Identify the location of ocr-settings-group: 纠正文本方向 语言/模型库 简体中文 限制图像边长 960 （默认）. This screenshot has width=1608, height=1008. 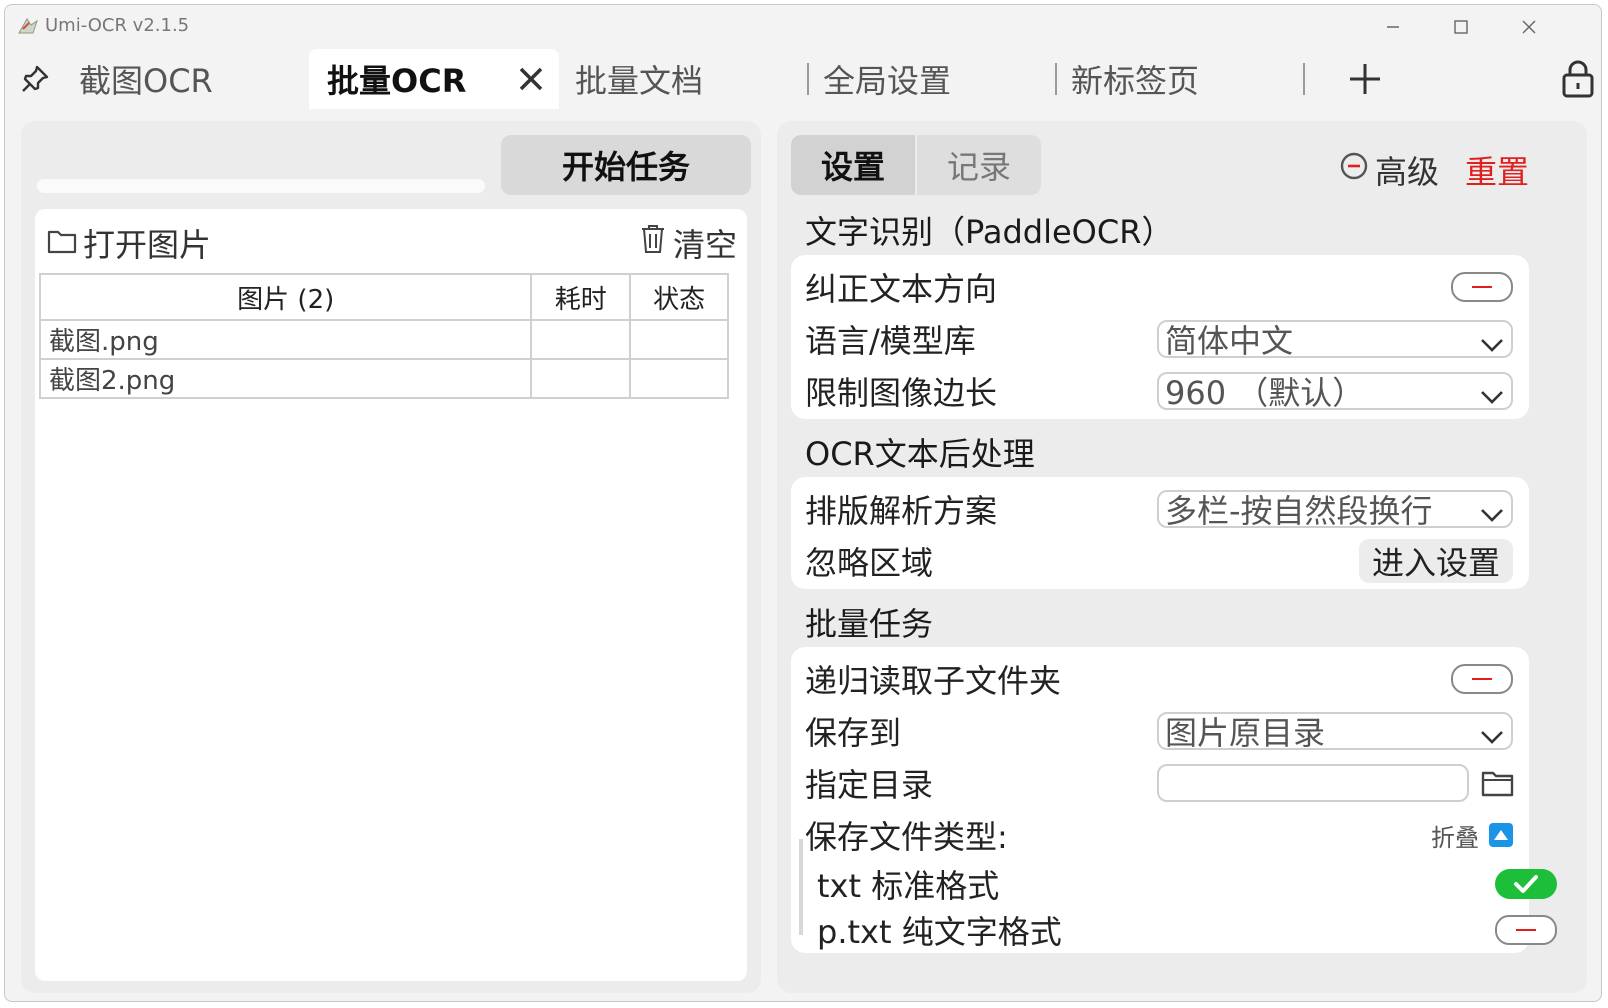
(1160, 337).